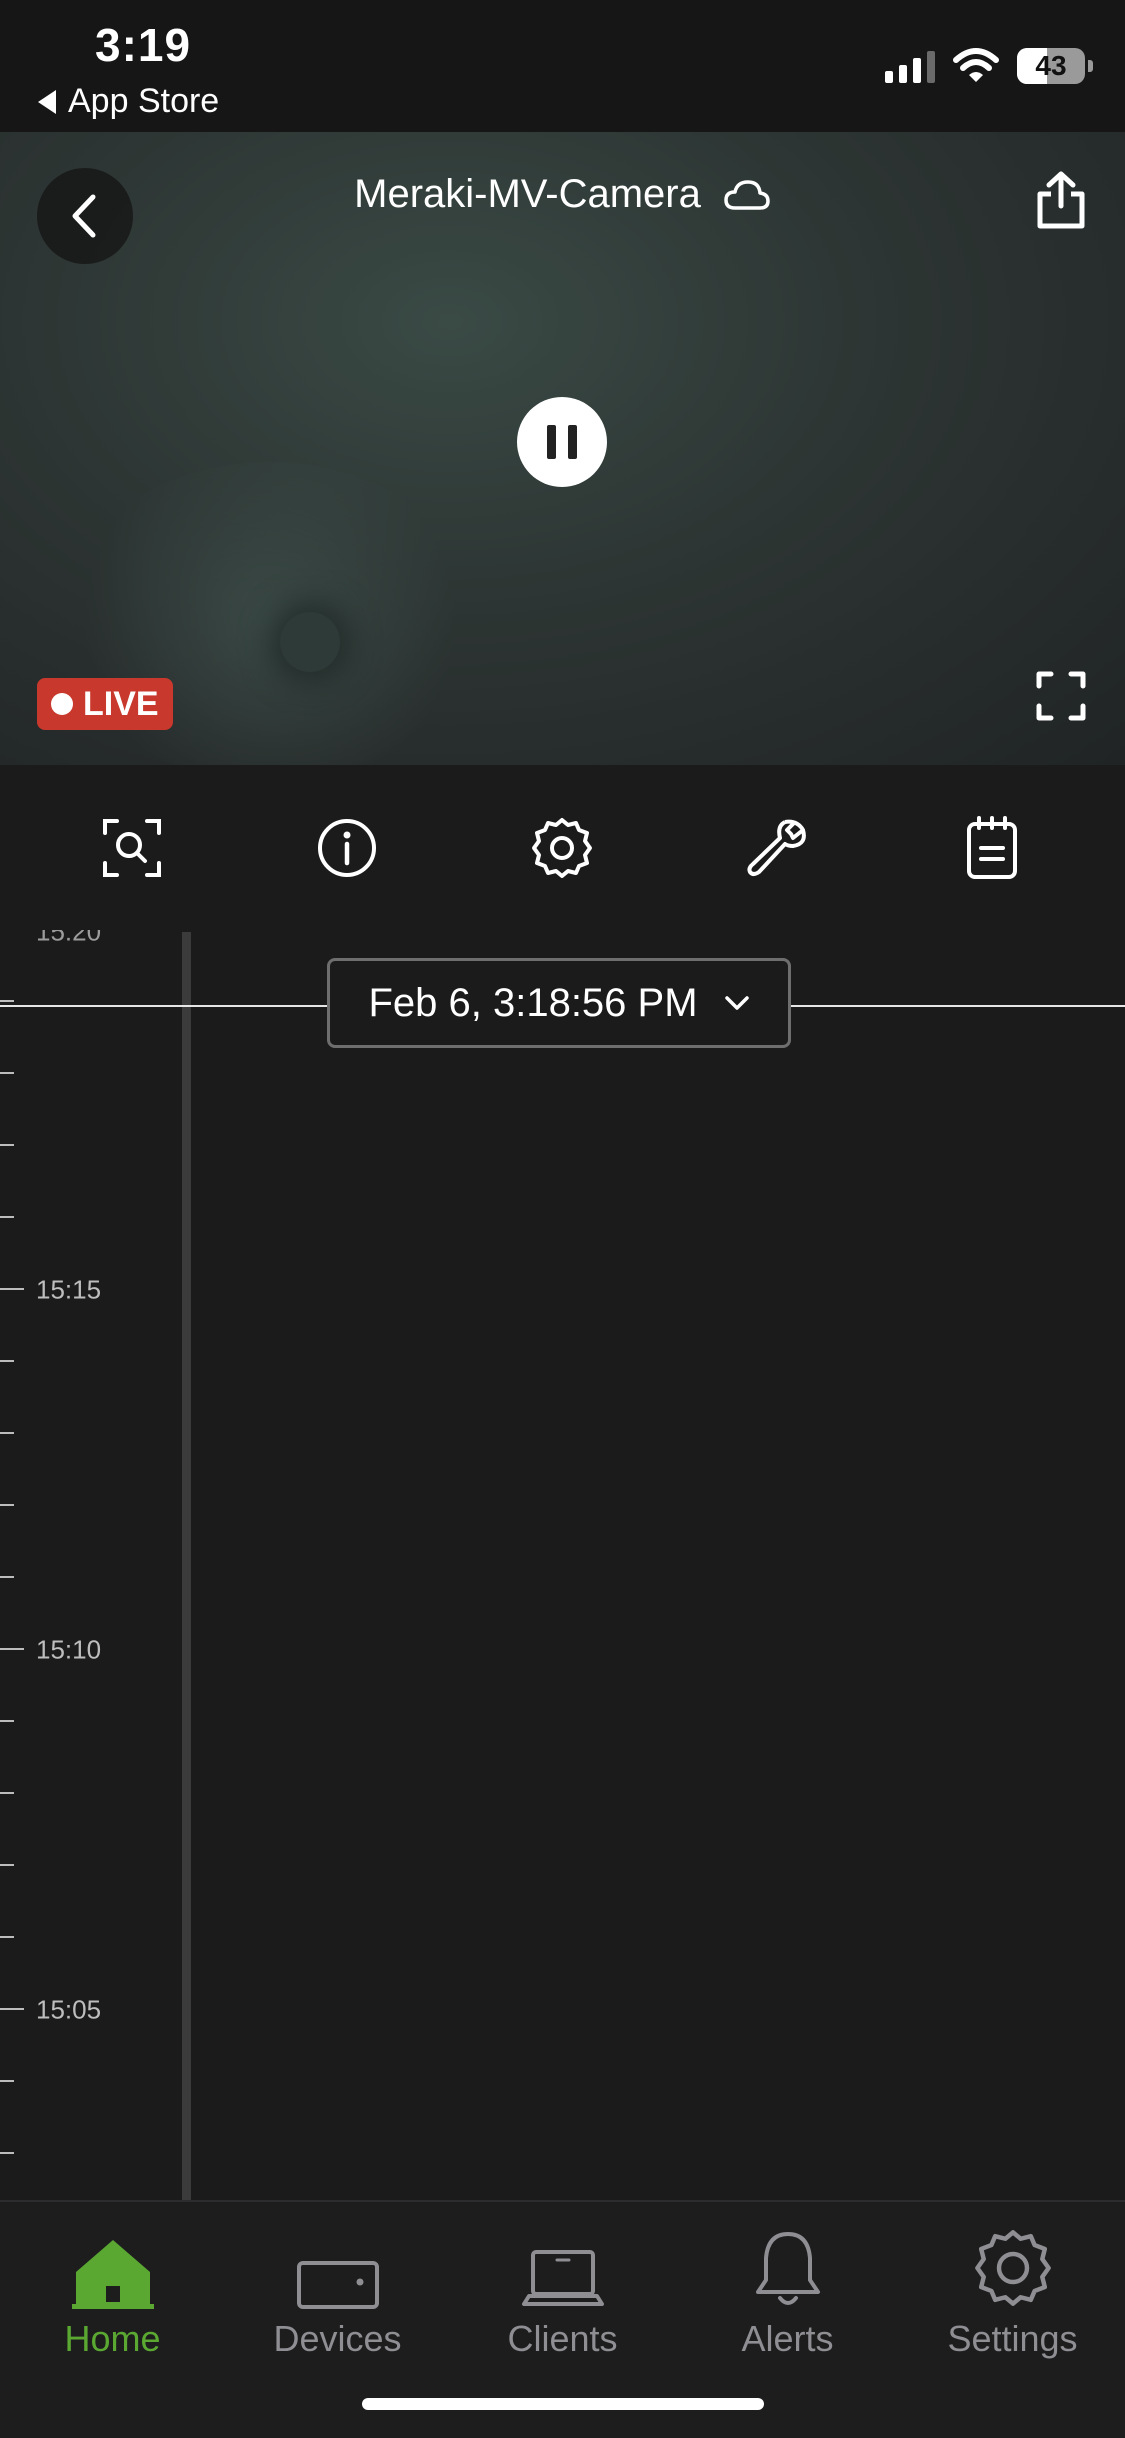  What do you see at coordinates (47, 101) in the screenshot?
I see `back-triangle-icon` at bounding box center [47, 101].